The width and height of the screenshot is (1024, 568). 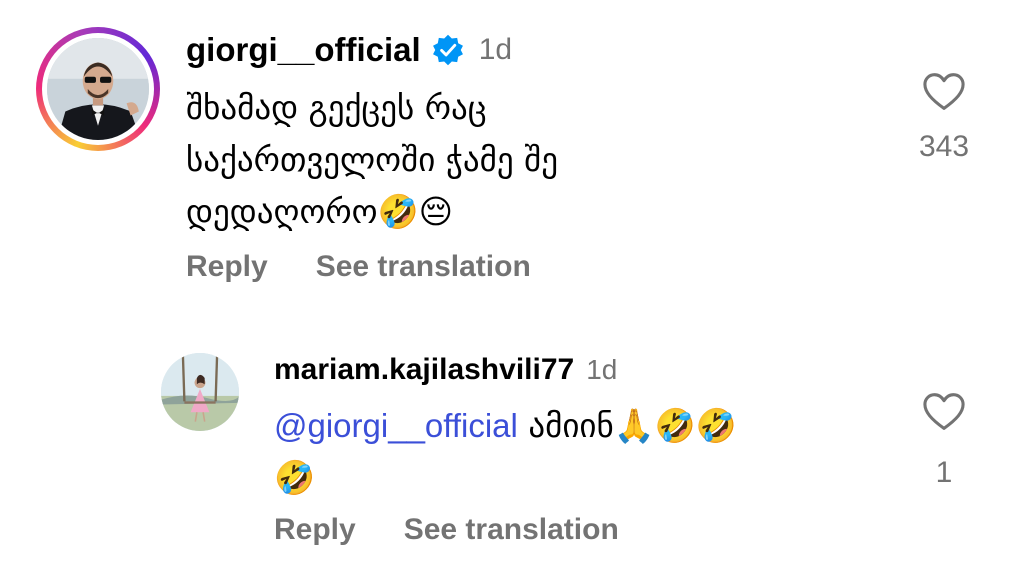 What do you see at coordinates (447, 50) in the screenshot?
I see `verified-badge-icon` at bounding box center [447, 50].